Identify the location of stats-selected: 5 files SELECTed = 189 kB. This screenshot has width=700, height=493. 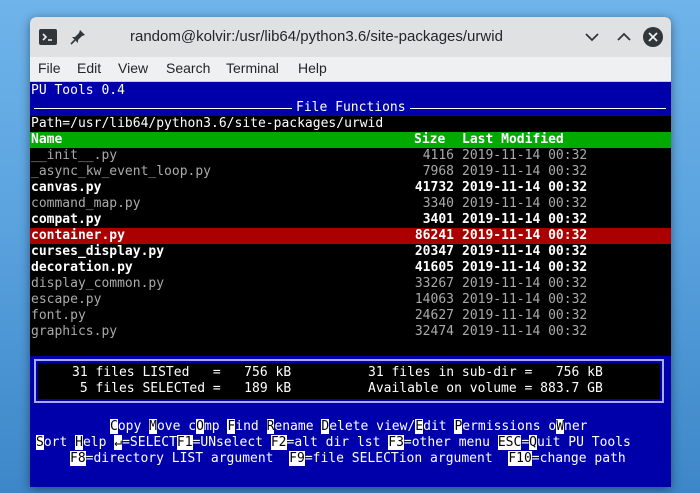
(182, 388).